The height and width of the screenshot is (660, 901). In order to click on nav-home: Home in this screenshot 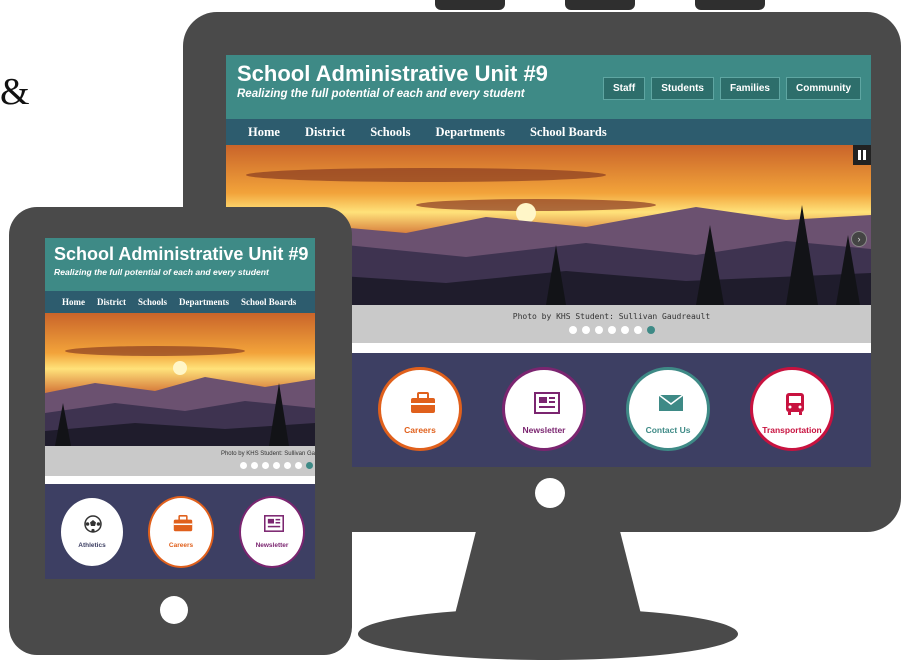, I will do `click(264, 132)`.